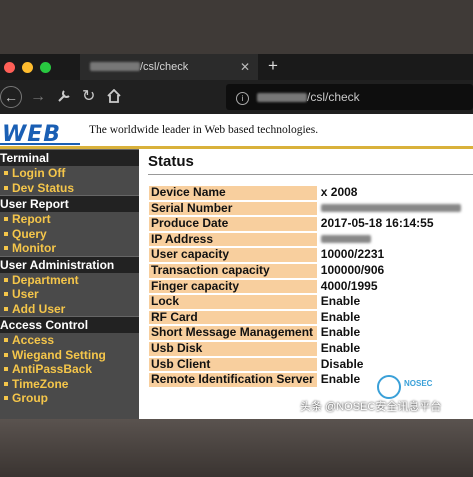  I want to click on info-icon: i, so click(242, 98).